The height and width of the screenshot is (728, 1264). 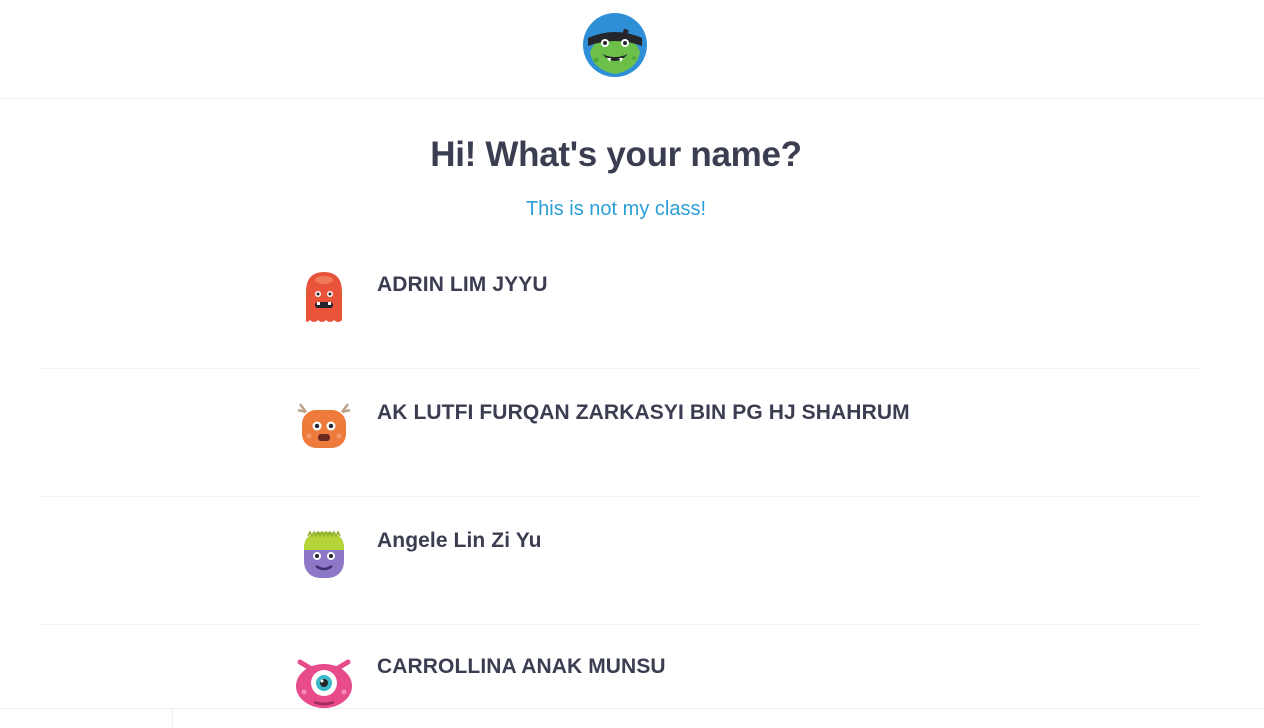 What do you see at coordinates (459, 540) in the screenshot?
I see `student-name: Angele Lin Zi Yu` at bounding box center [459, 540].